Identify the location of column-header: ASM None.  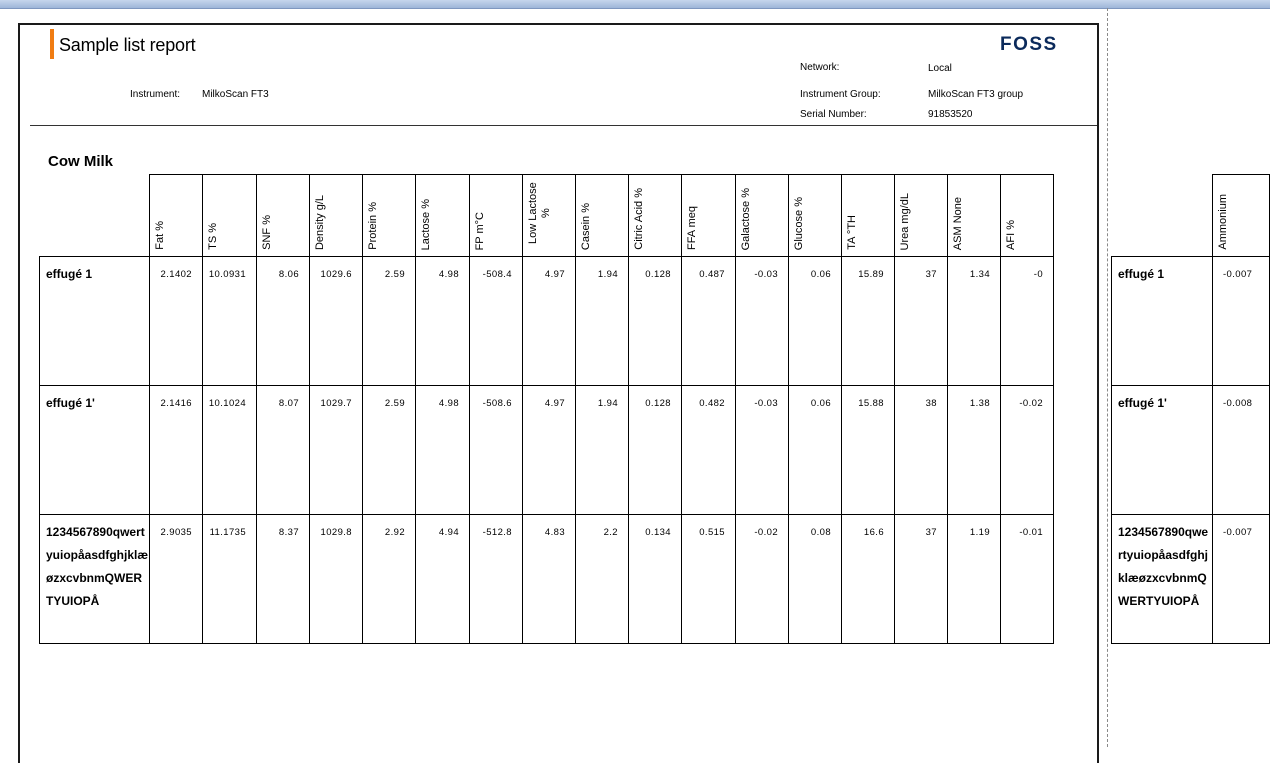
(974, 215).